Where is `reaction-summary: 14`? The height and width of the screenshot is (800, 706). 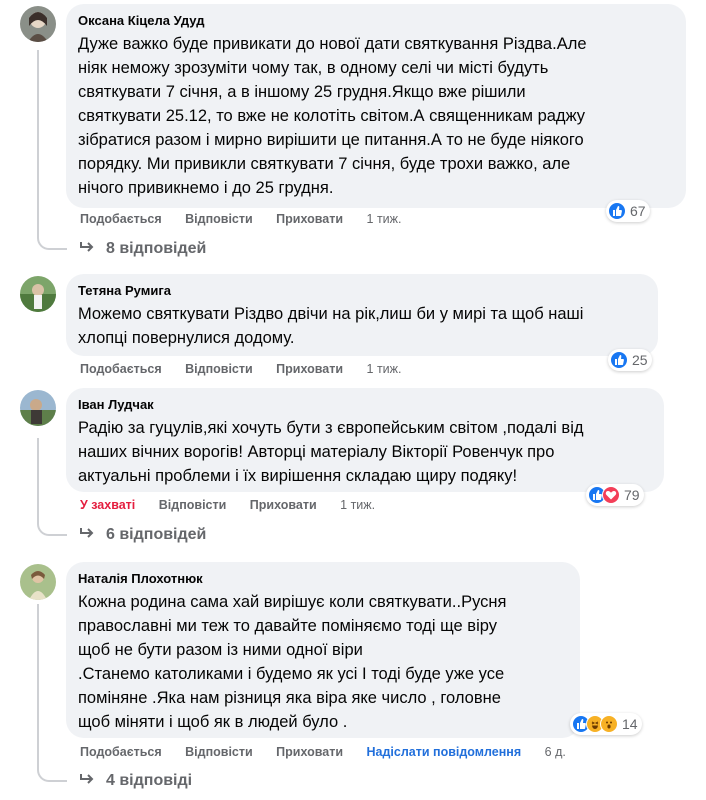
reaction-summary: 14 is located at coordinates (606, 724).